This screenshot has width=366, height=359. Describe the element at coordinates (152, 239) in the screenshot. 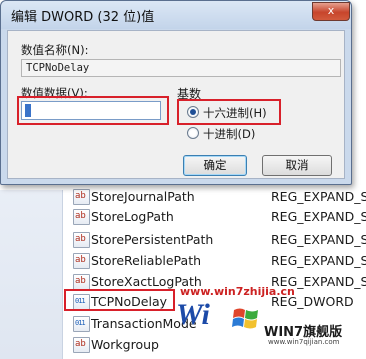

I see `value-name: StorePersistentPath` at that location.